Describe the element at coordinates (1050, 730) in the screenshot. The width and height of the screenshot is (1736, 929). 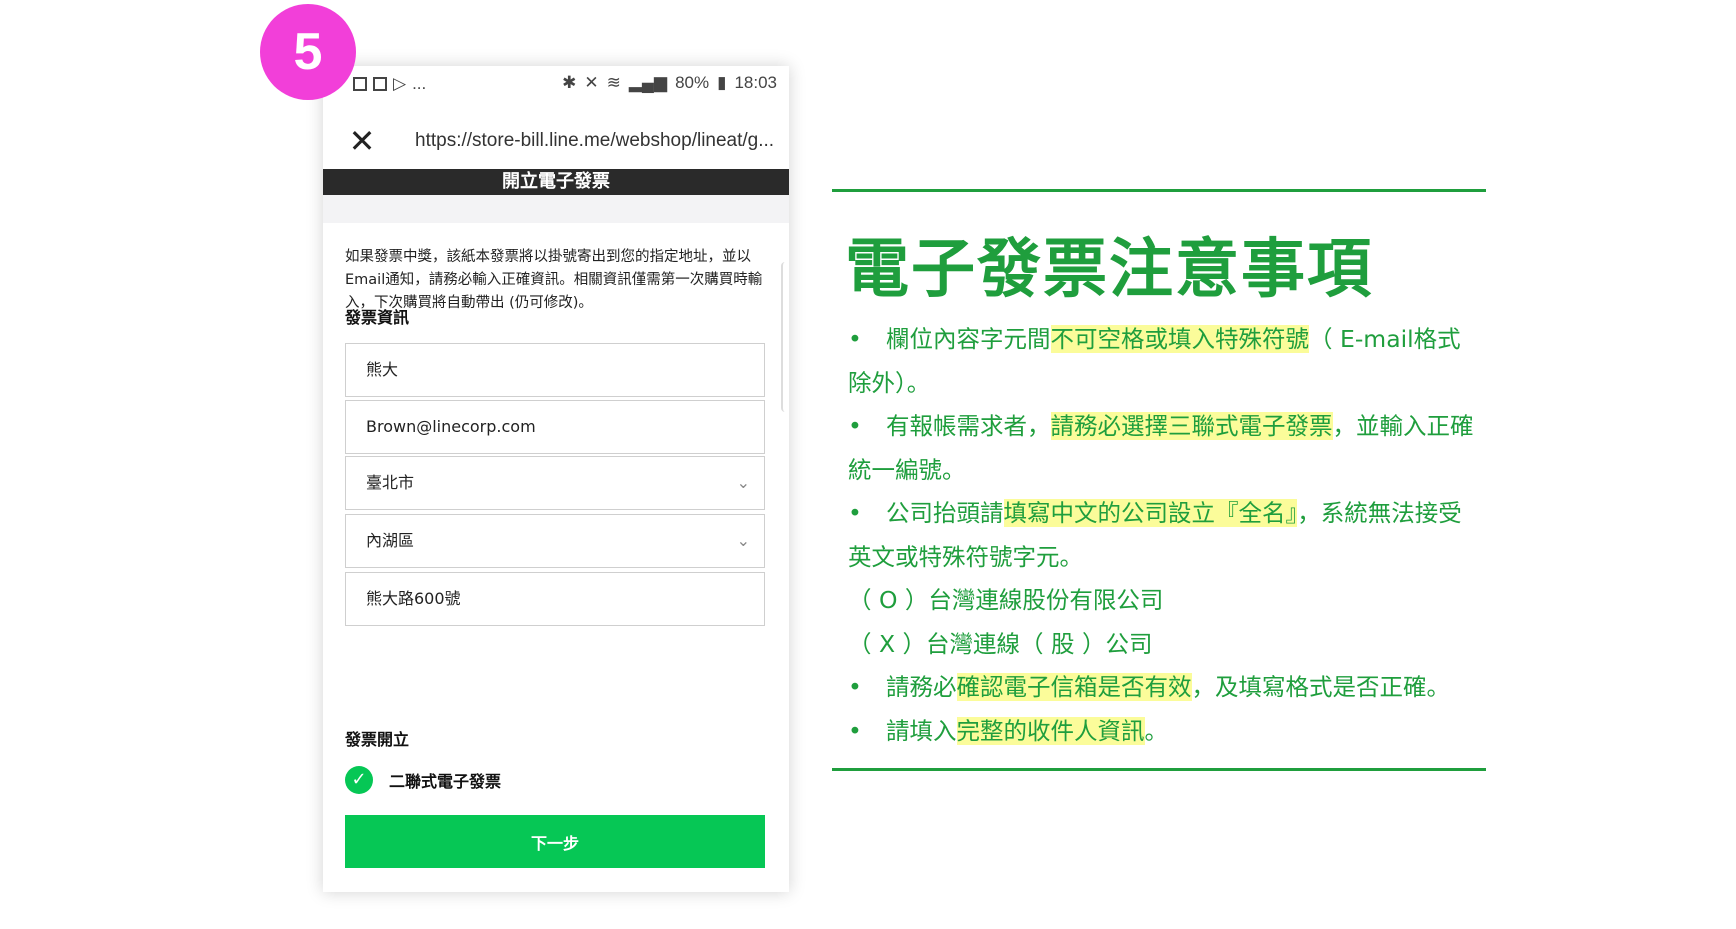
I see `highlight: 完整的收件人資訊` at that location.